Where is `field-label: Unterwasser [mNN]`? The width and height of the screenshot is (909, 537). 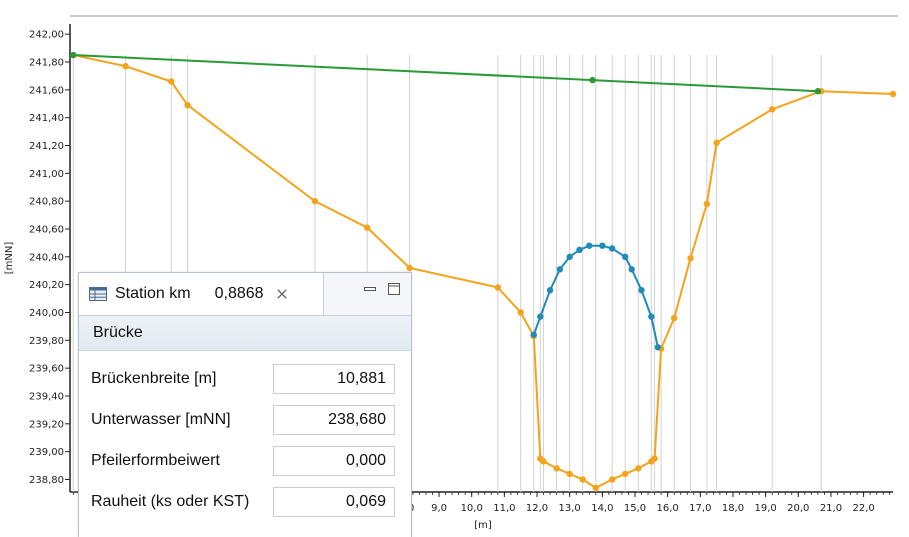 field-label: Unterwasser [mNN] is located at coordinates (161, 419).